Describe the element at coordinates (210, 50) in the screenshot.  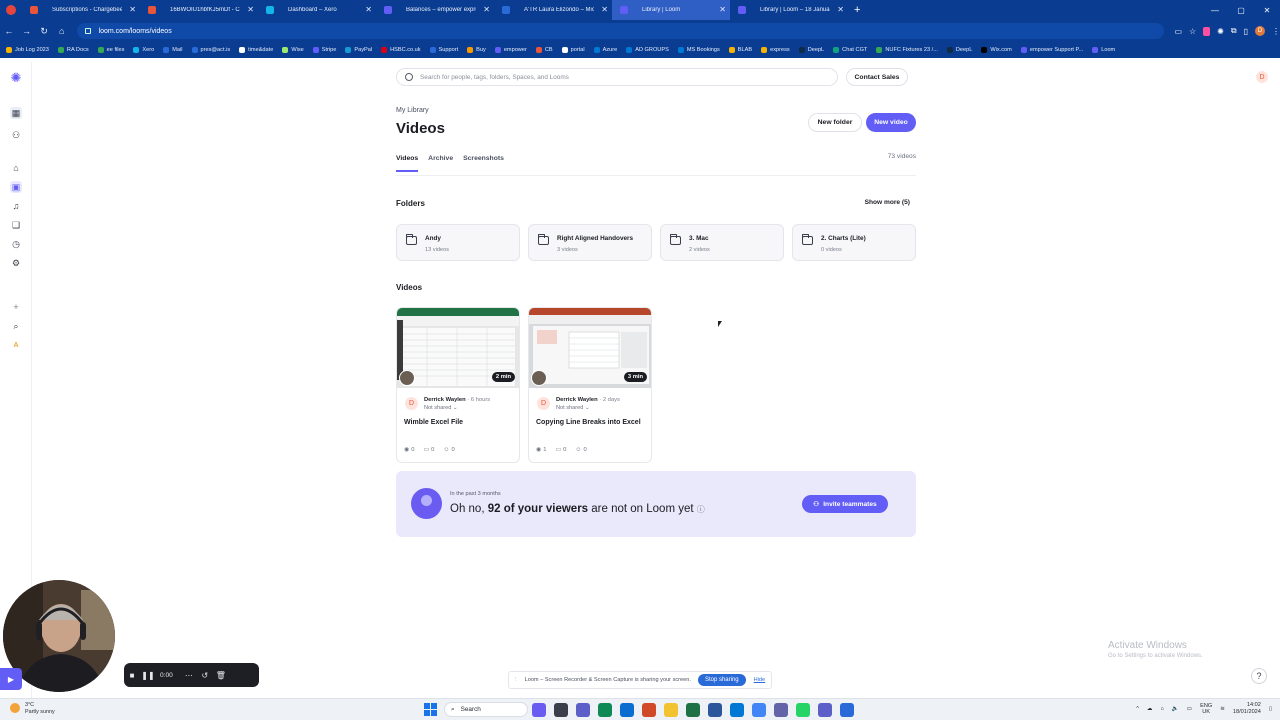
I see `bookmark-item: pres@act.is` at that location.